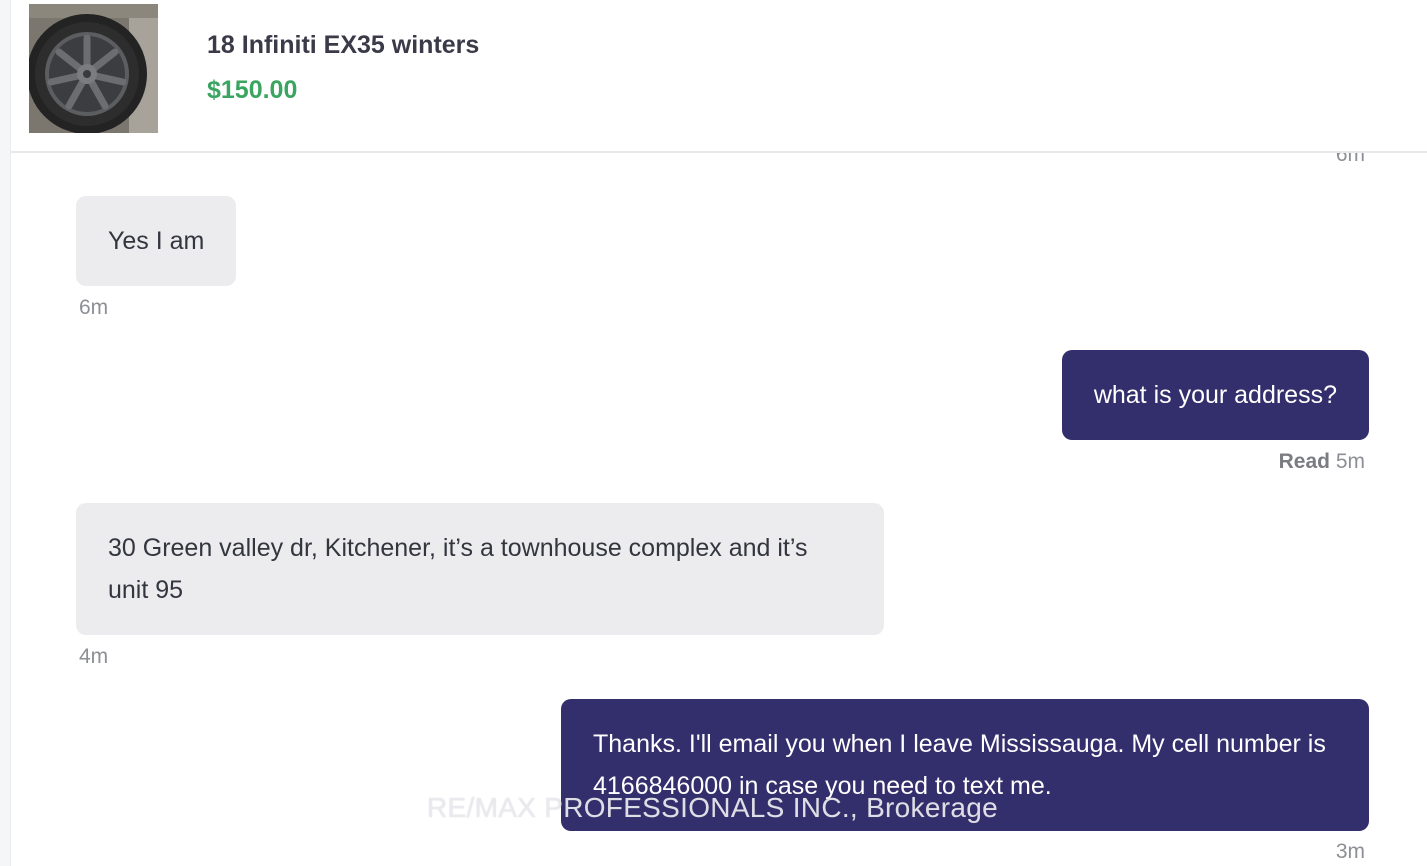 The width and height of the screenshot is (1427, 866). Describe the element at coordinates (252, 90) in the screenshot. I see `listing-price: $150.00` at that location.